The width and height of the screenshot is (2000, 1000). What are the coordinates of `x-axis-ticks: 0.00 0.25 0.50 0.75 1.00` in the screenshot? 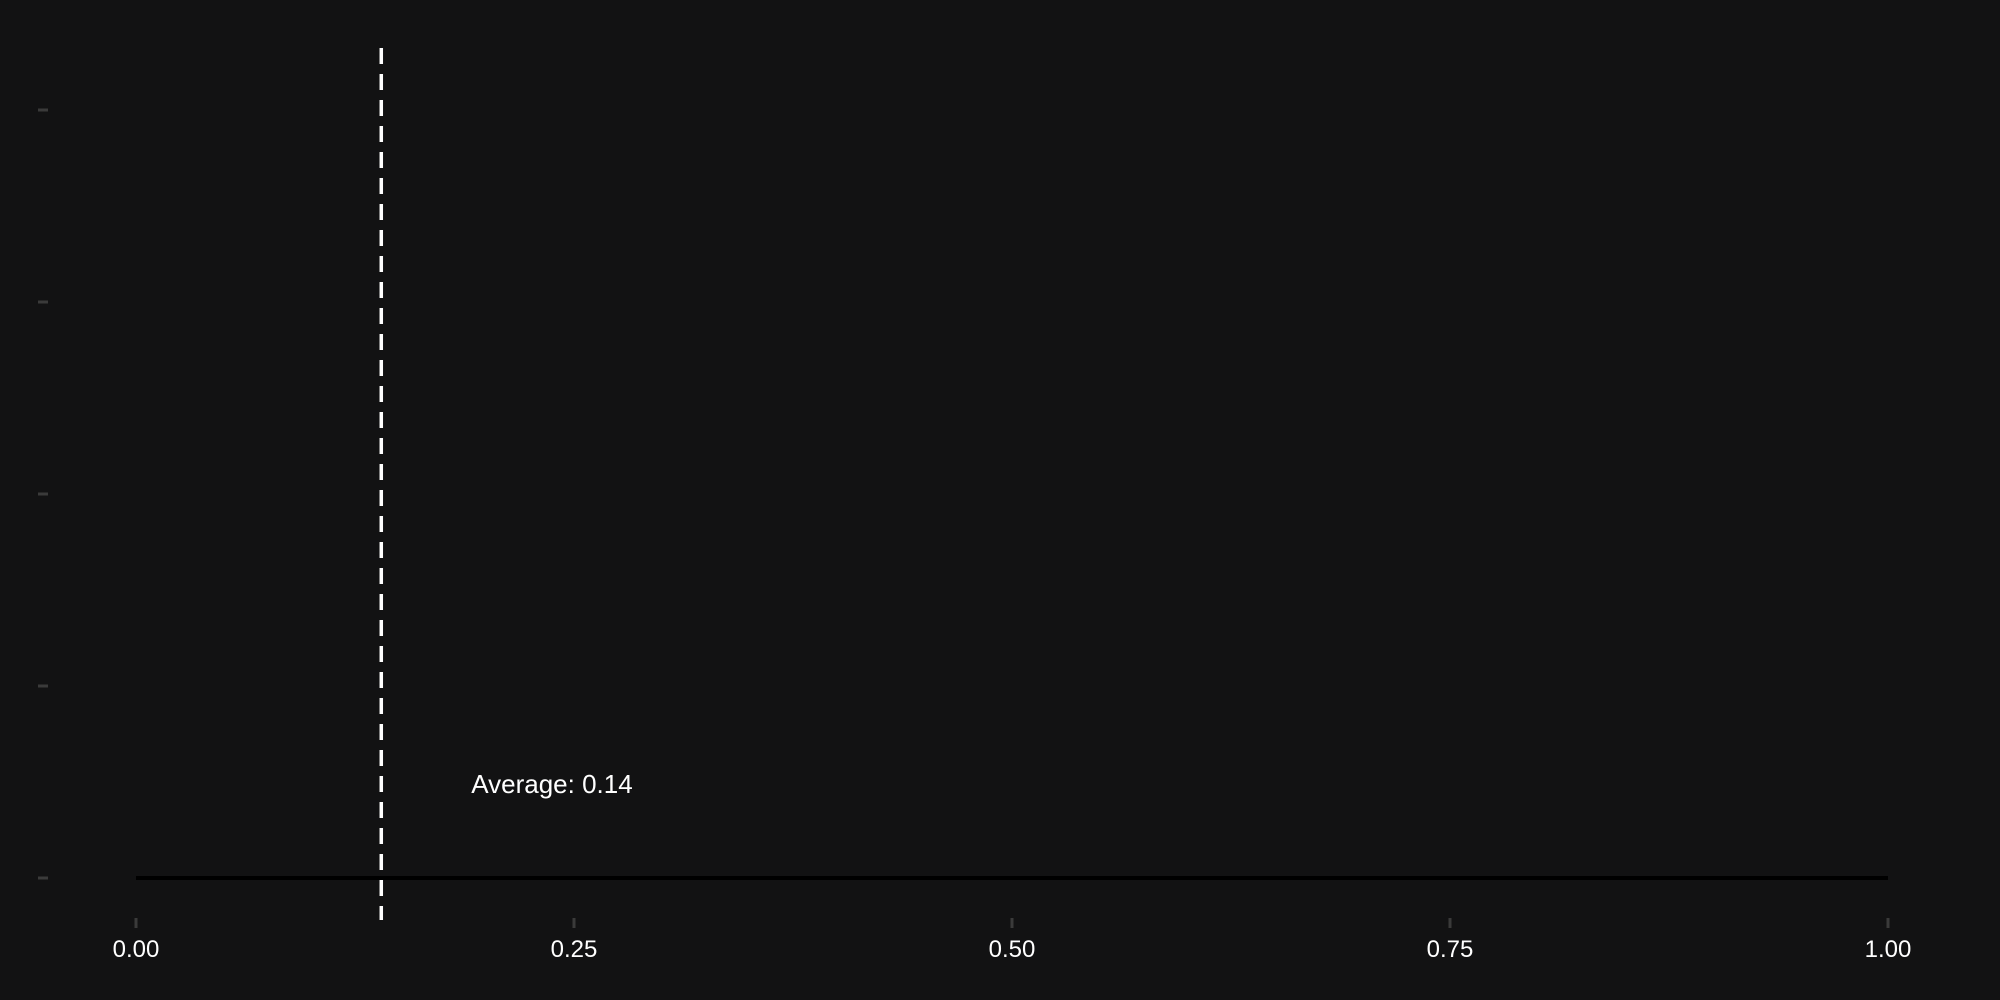 It's located at (1012, 940).